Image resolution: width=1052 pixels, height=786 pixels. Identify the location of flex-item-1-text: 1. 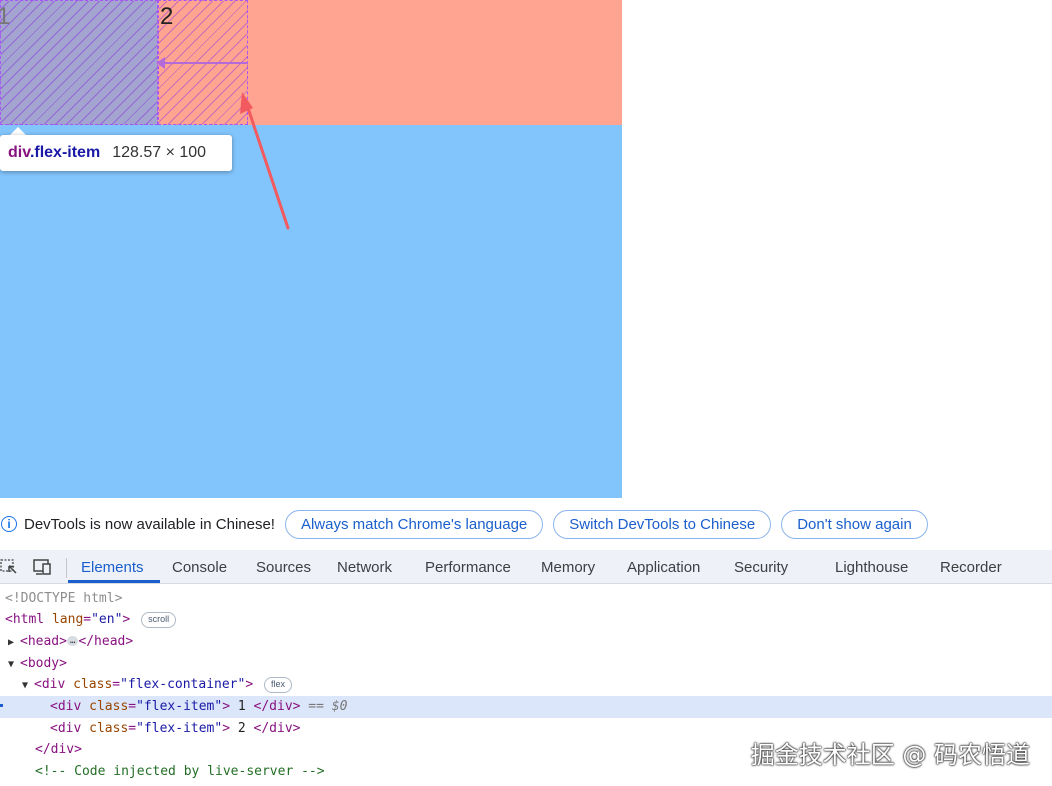
(5, 16).